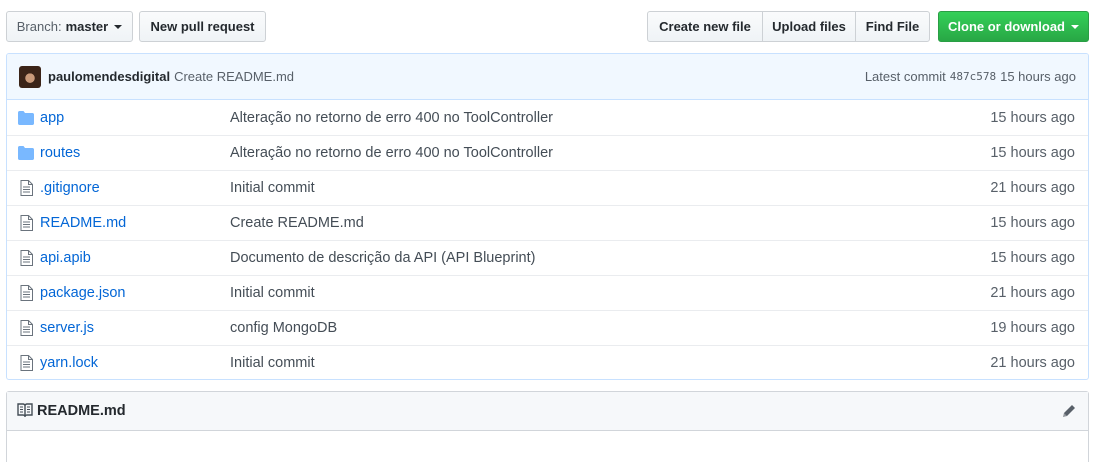 This screenshot has width=1097, height=462. Describe the element at coordinates (973, 76) in the screenshot. I see `commit-sha: 487c578` at that location.